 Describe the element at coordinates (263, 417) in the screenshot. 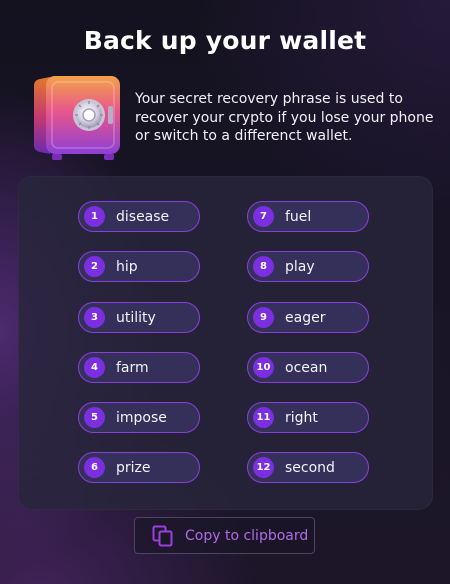

I see `word-number-badge: 11` at that location.